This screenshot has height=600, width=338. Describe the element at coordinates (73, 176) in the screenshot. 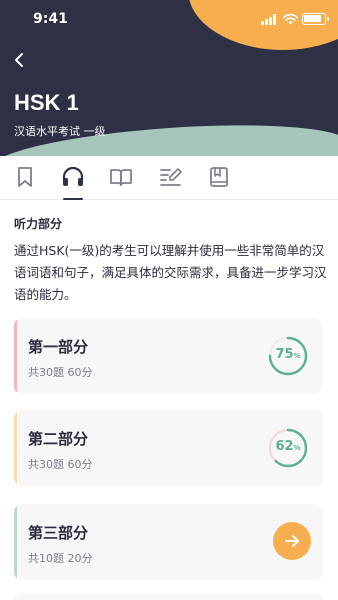

I see `headphones-icon` at that location.